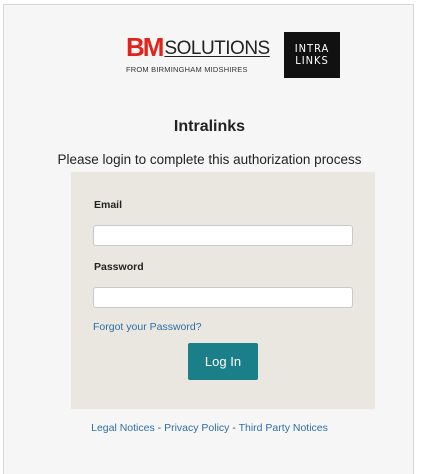 This screenshot has width=421, height=474. I want to click on bm-logo-wordmark: SOLUTIONS, so click(217, 48).